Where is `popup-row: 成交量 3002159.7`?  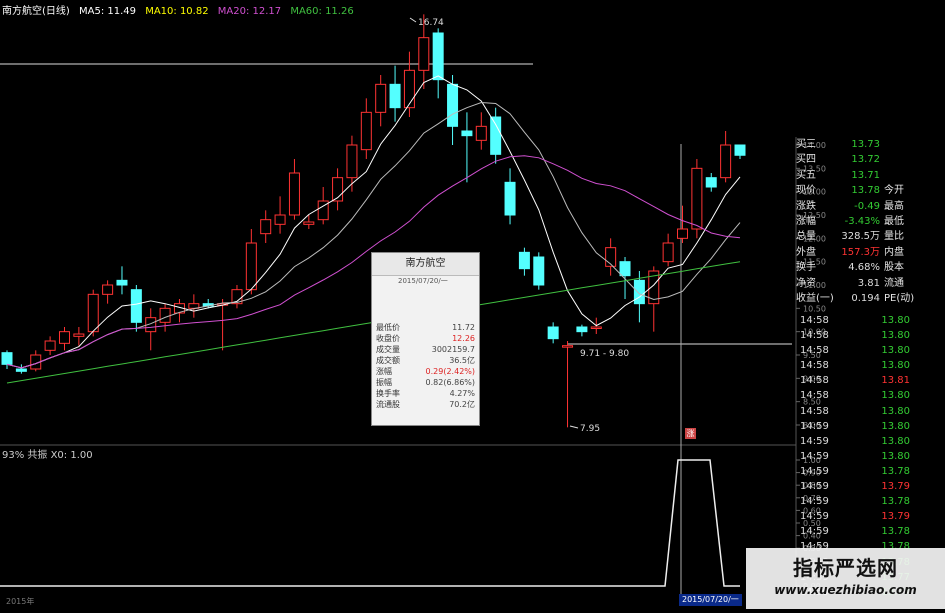
popup-row: 成交量 3002159.7 is located at coordinates (425, 349).